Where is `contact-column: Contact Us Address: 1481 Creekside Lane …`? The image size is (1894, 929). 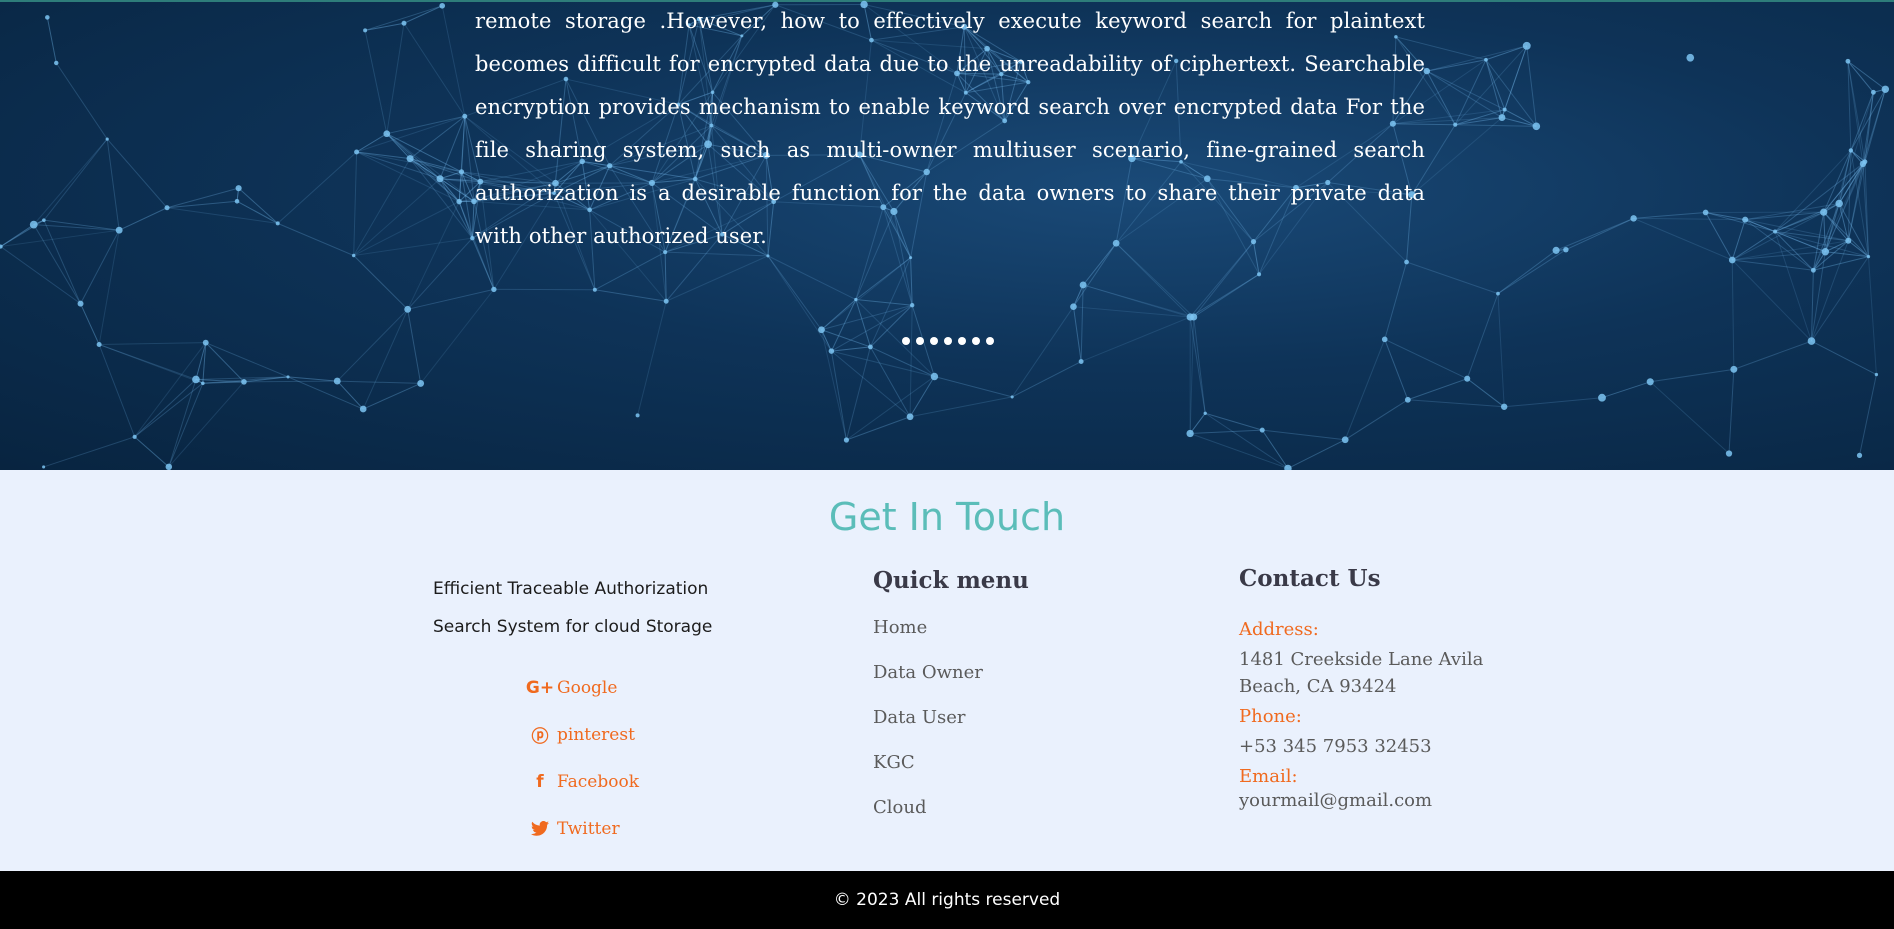 contact-column: Contact Us Address: 1481 Creekside Lane … is located at coordinates (1379, 689).